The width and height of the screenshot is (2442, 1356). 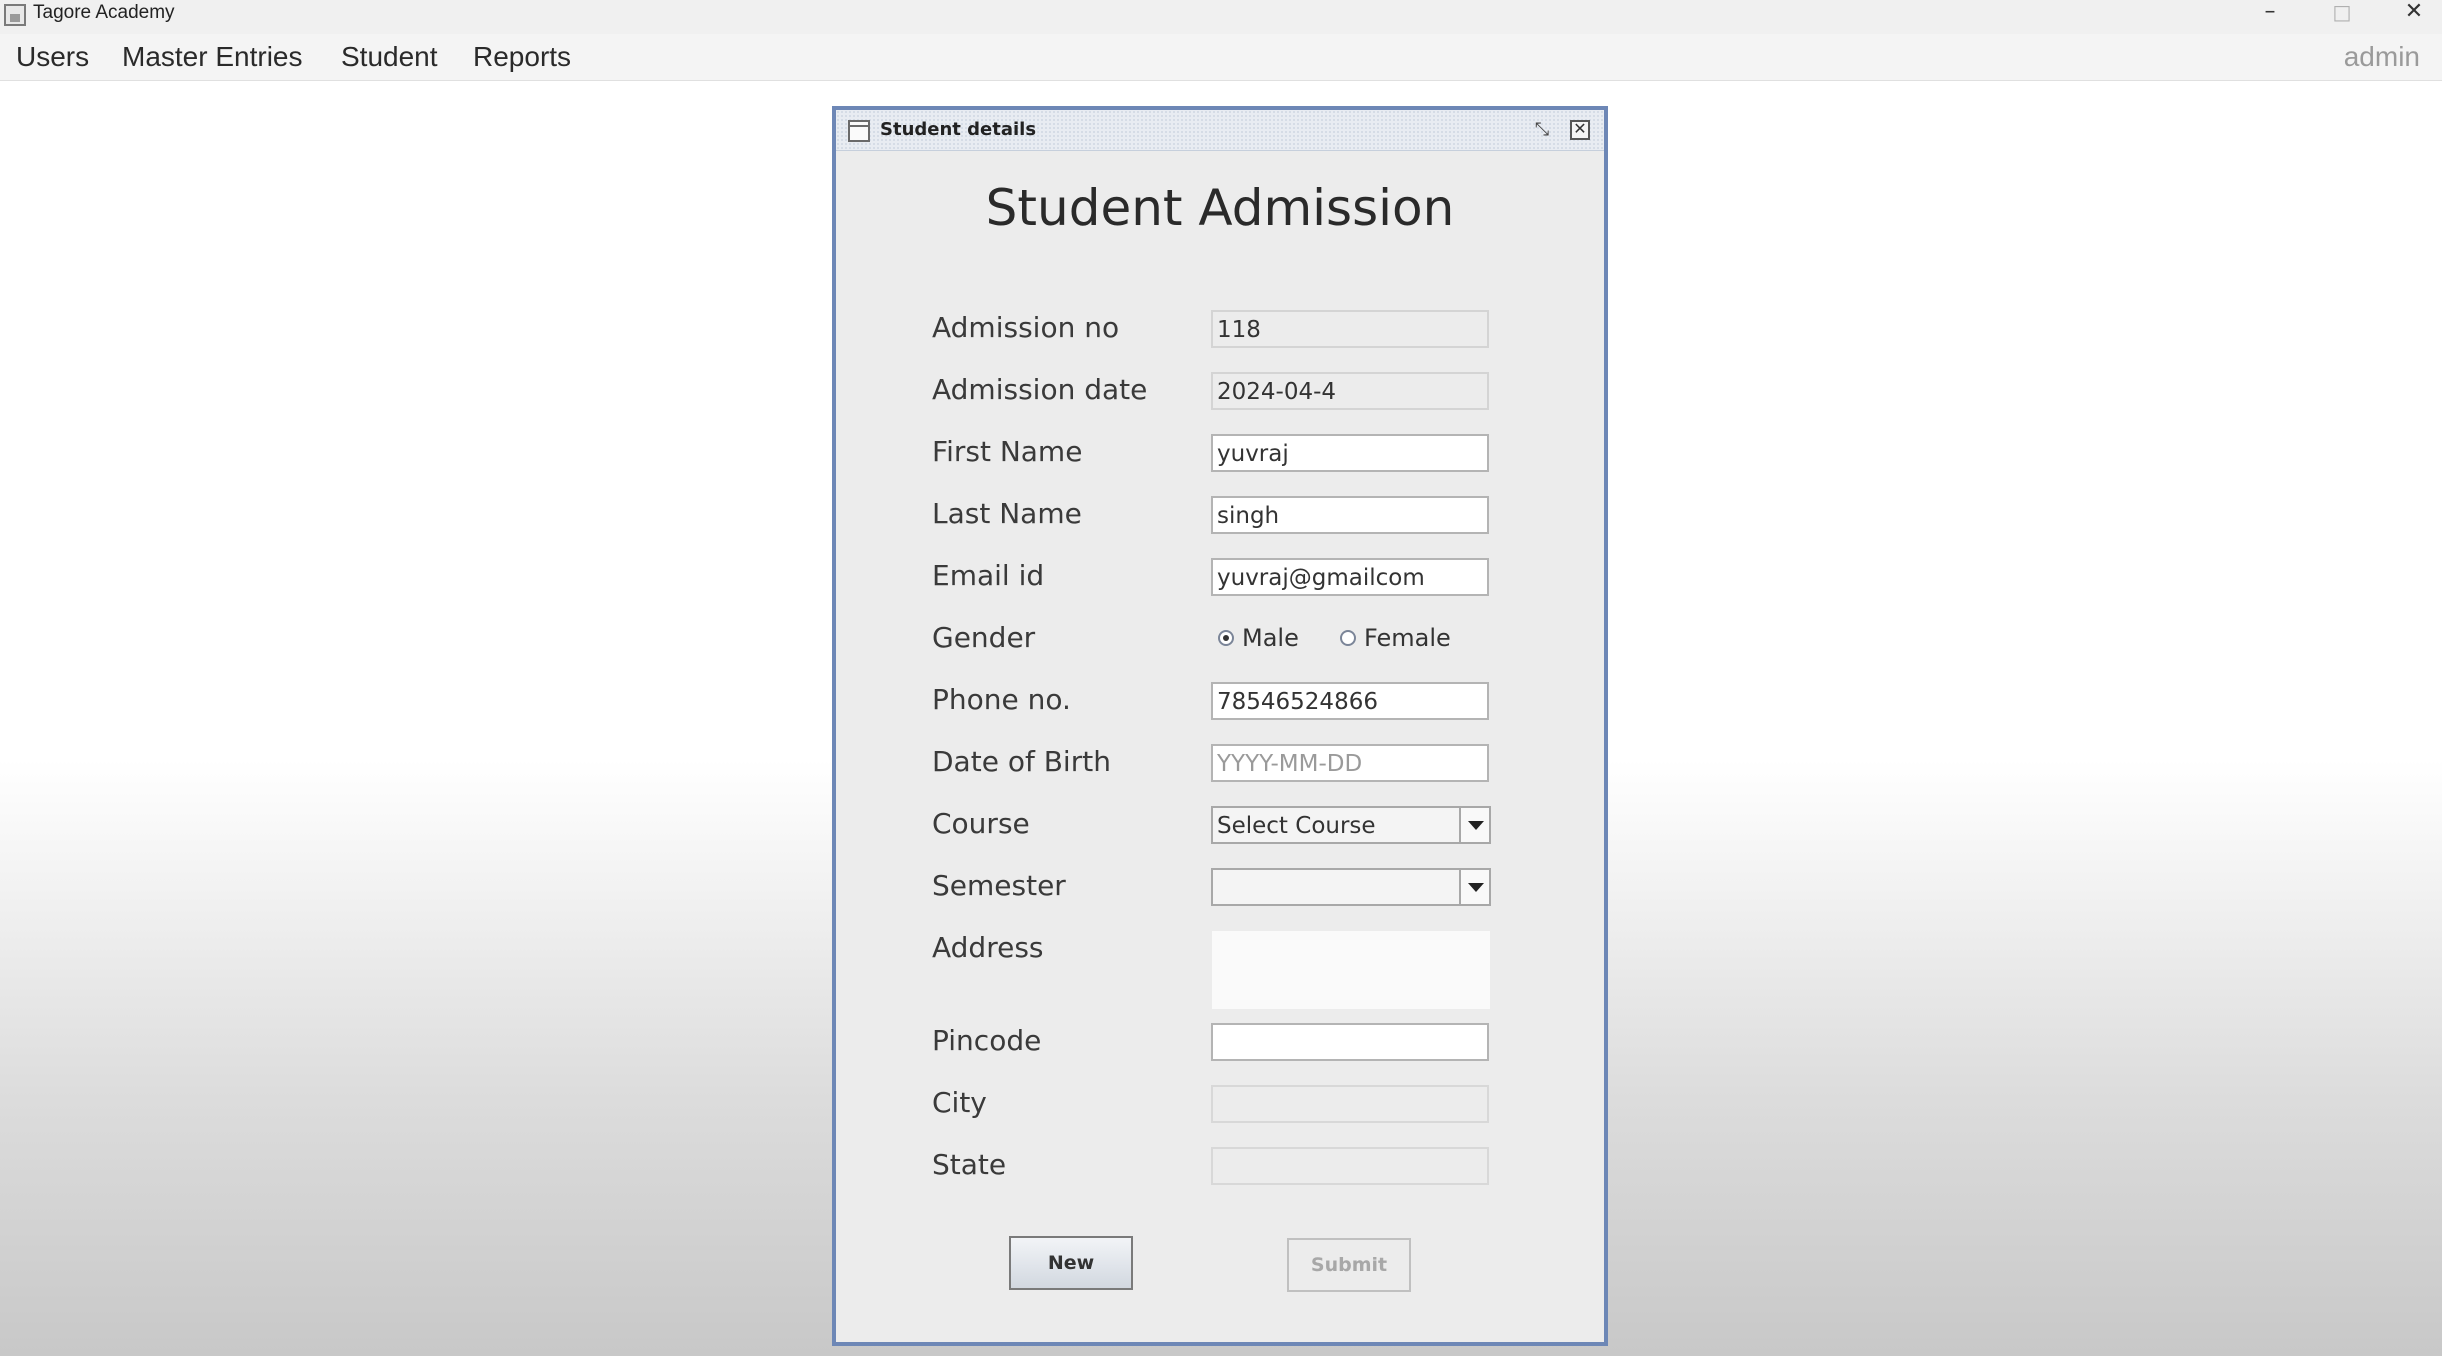 I want to click on pincode-input, so click(x=1350, y=1042).